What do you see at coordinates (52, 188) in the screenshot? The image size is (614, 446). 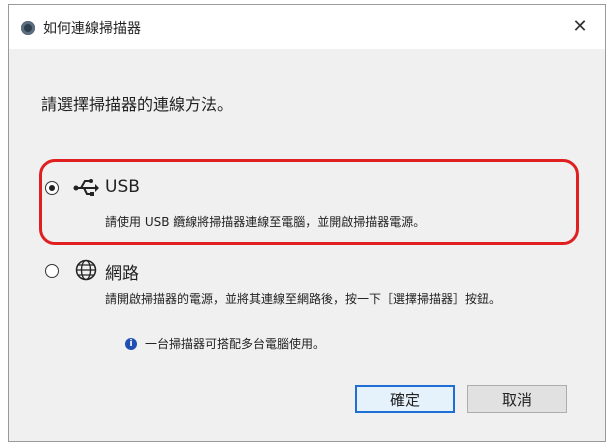 I see `usb-radio` at bounding box center [52, 188].